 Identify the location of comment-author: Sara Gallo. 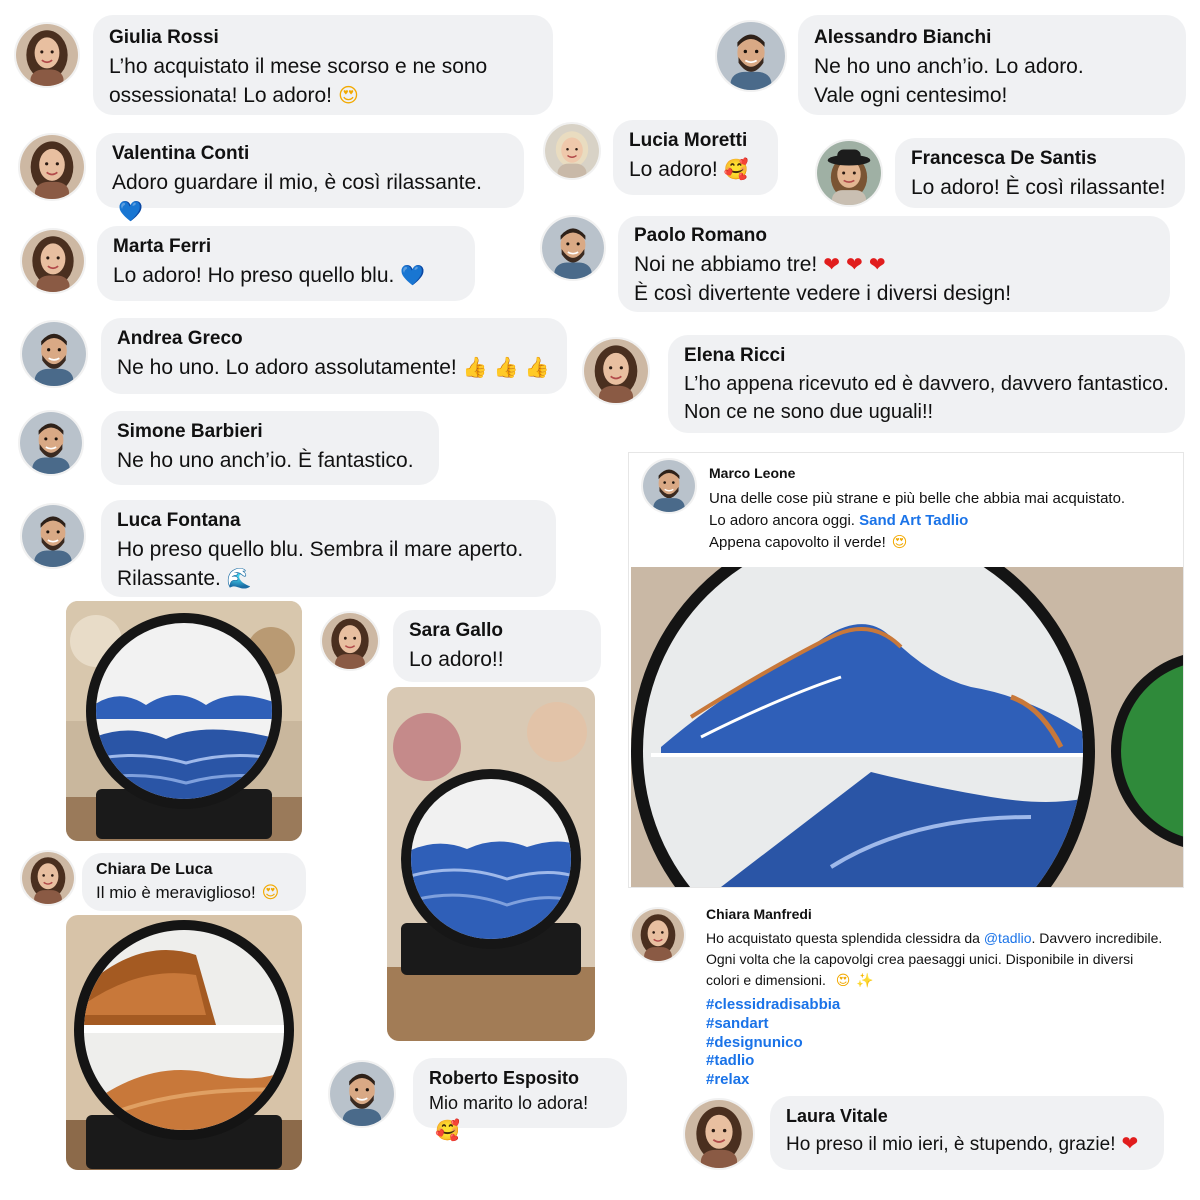
(497, 631).